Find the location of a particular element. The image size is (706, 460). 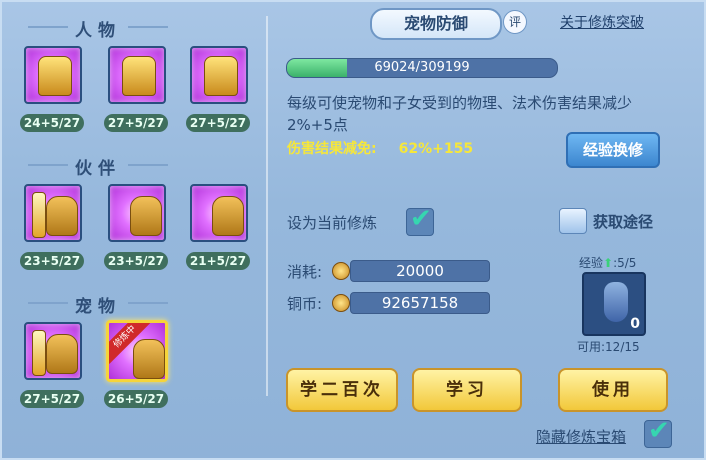

coins-value: 92657158 is located at coordinates (420, 303).